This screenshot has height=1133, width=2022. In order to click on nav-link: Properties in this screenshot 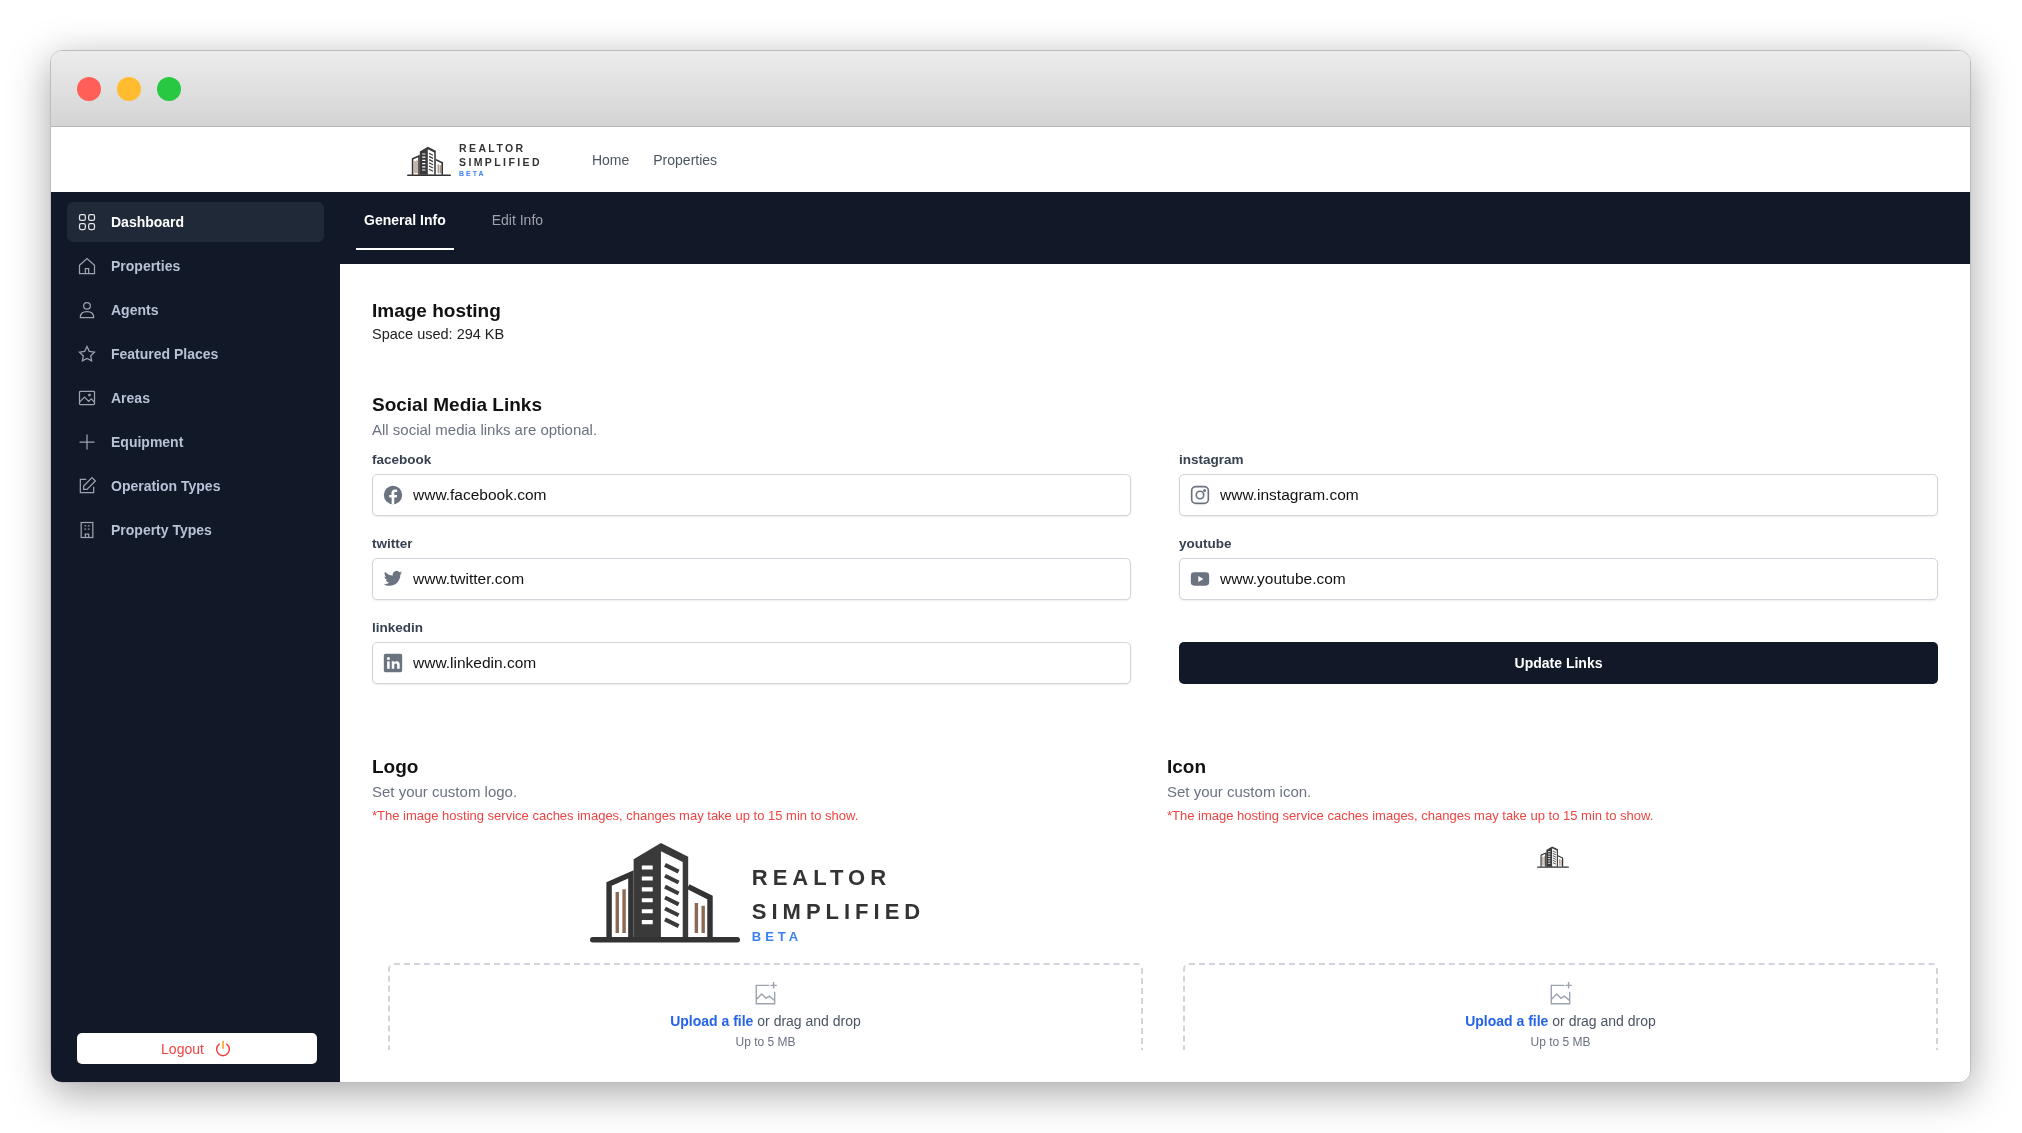, I will do `click(685, 159)`.